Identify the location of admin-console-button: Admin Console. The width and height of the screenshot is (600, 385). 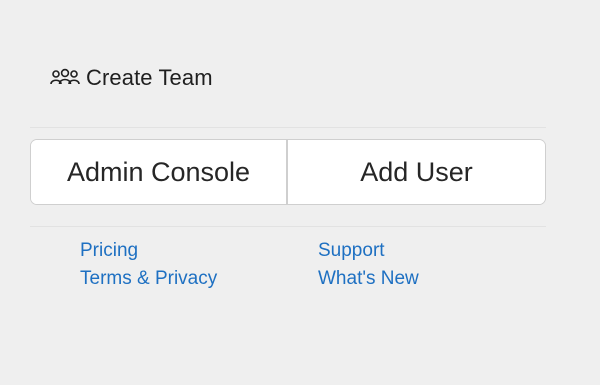
(159, 172).